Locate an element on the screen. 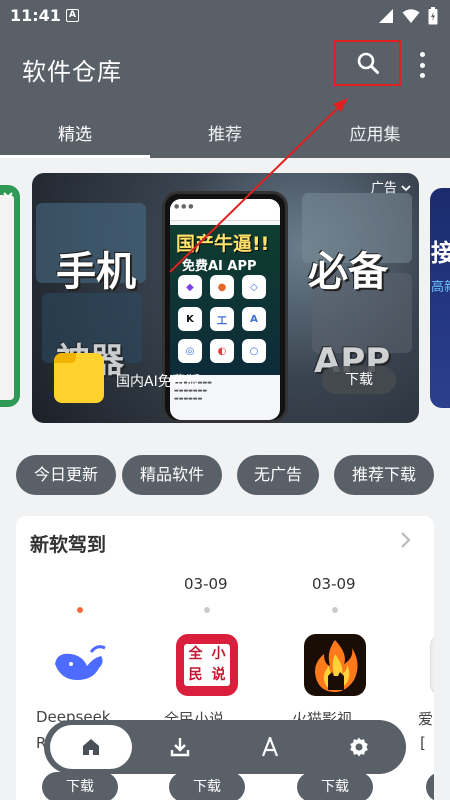 The image size is (450, 800). banner-next-peek-title: 接 is located at coordinates (440, 253).